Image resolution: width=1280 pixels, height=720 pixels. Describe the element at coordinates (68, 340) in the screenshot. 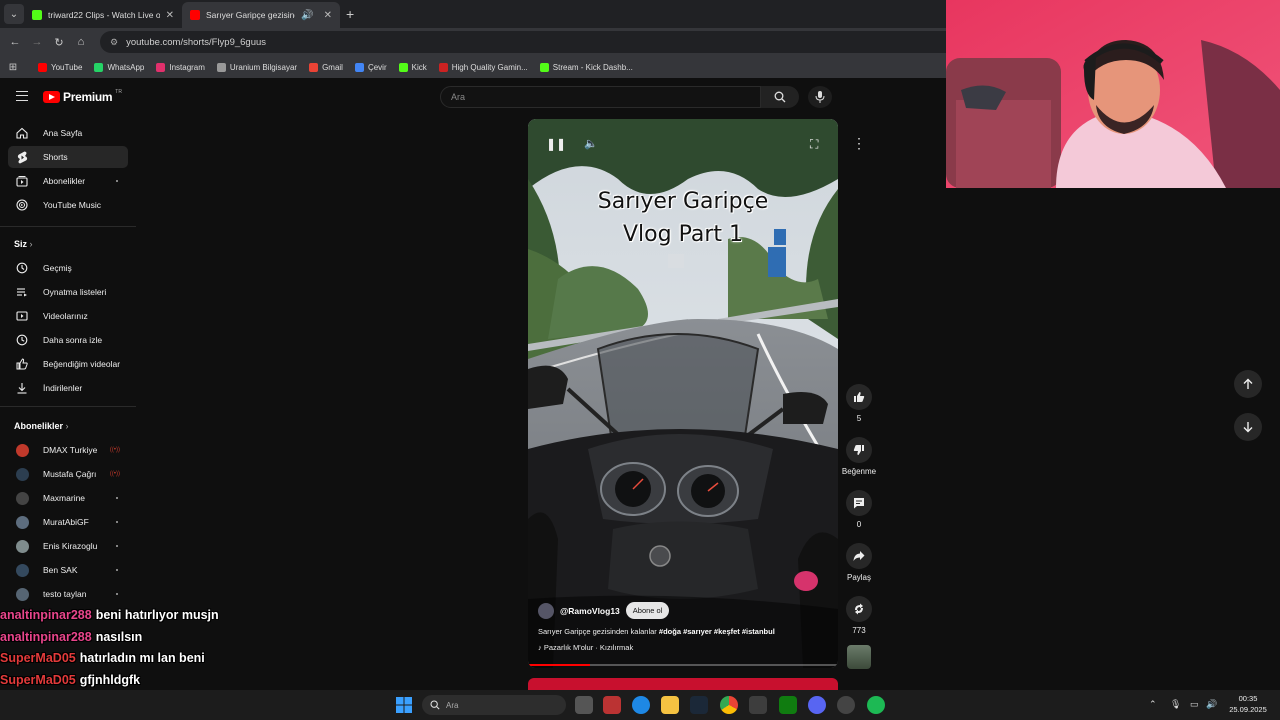

I see `sidebar-item-watch-later: Daha sonra izle` at that location.